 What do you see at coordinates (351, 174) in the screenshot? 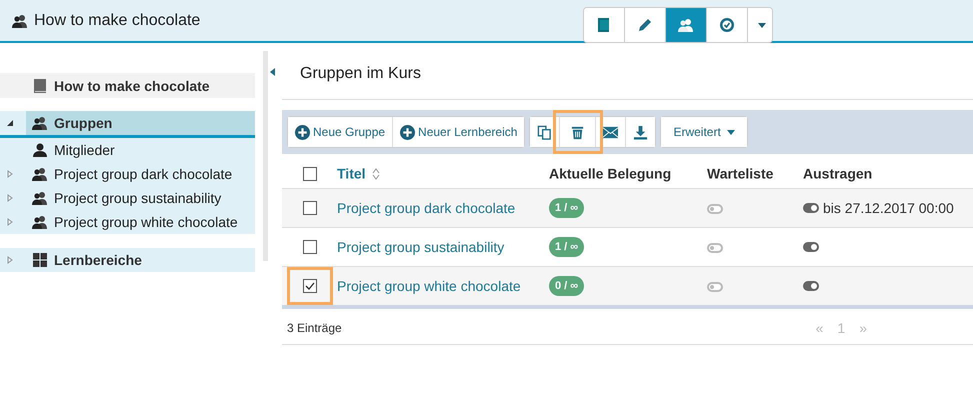
I see `sortable-column-header: Titel` at bounding box center [351, 174].